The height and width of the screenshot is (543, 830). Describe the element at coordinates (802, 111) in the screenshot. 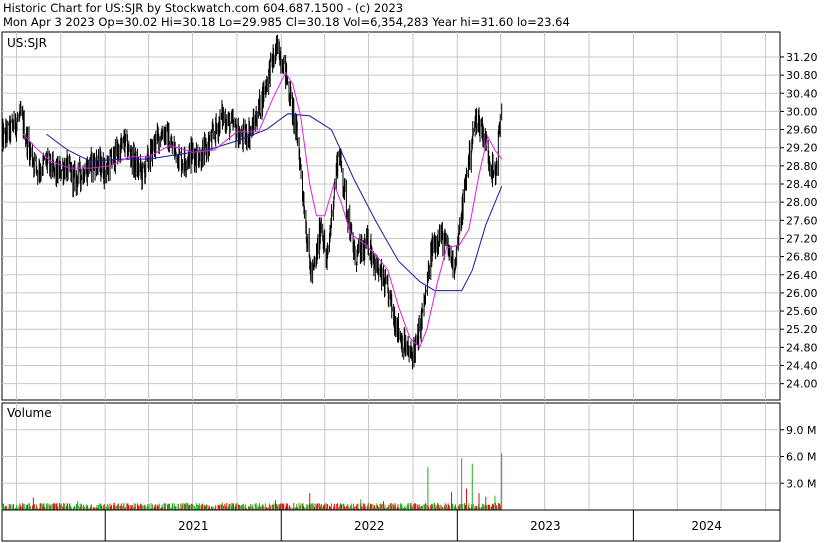

I see `price-tick-label: 30.00` at that location.